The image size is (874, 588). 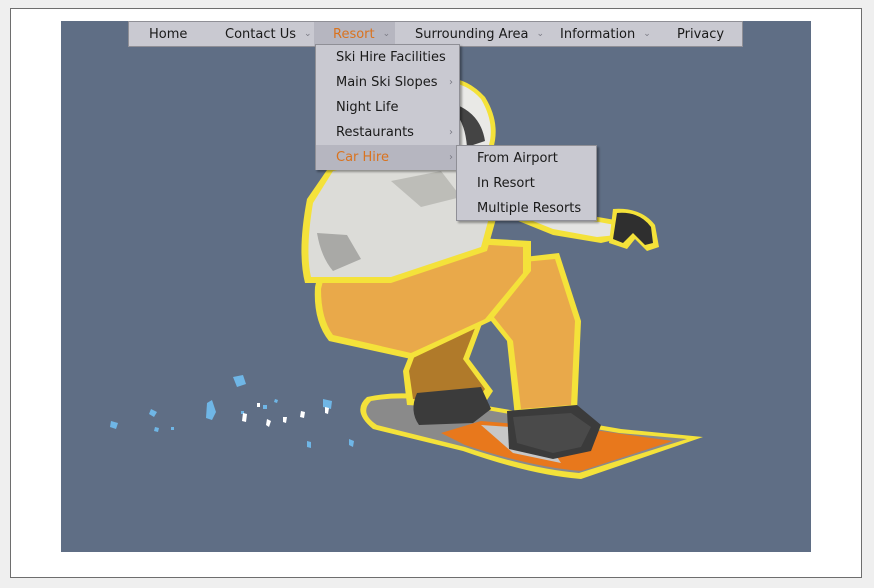 I want to click on submenu-item-main-ski-slopes: Main Ski Slopes ›, so click(x=387, y=82).